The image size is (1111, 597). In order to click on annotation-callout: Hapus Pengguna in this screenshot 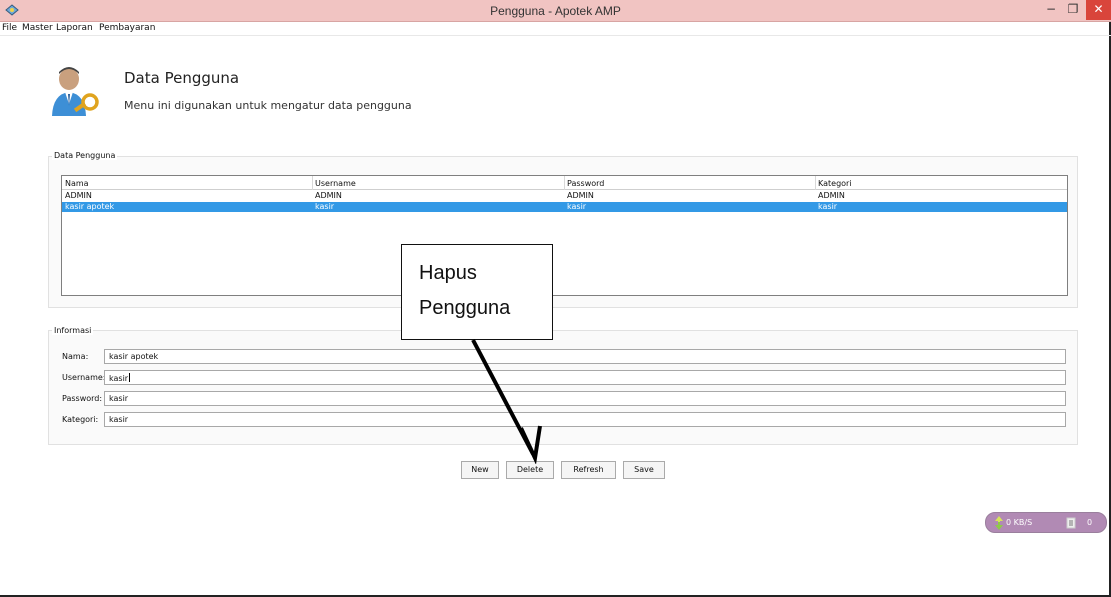, I will do `click(477, 292)`.